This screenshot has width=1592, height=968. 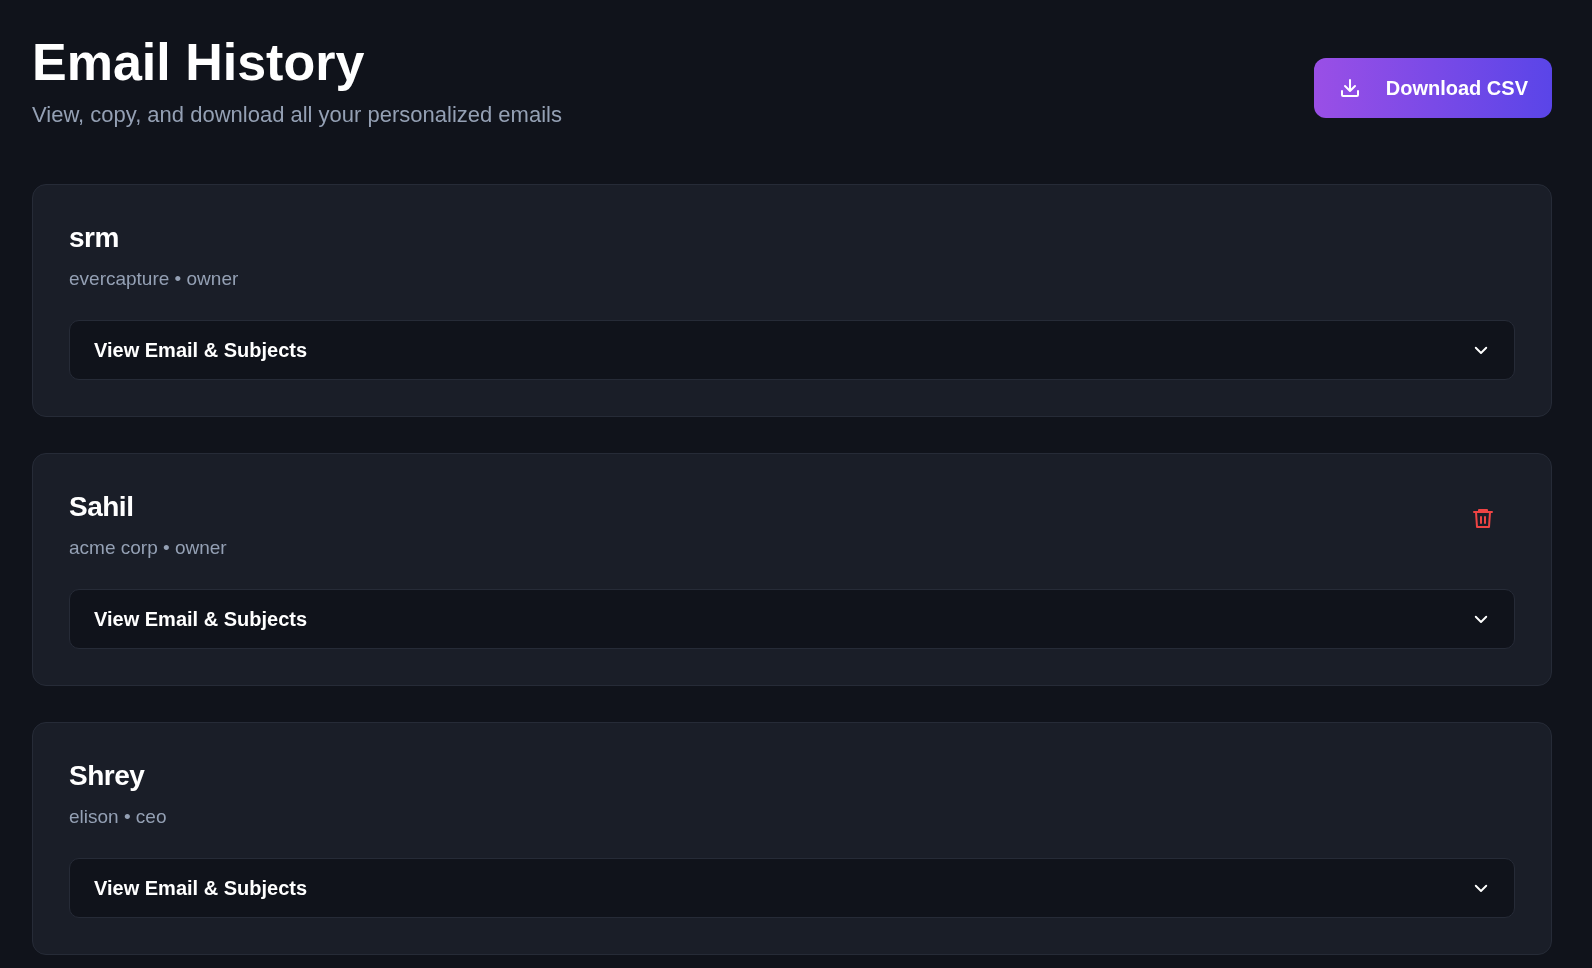 I want to click on contact-details: acme corp • owner, so click(x=148, y=548).